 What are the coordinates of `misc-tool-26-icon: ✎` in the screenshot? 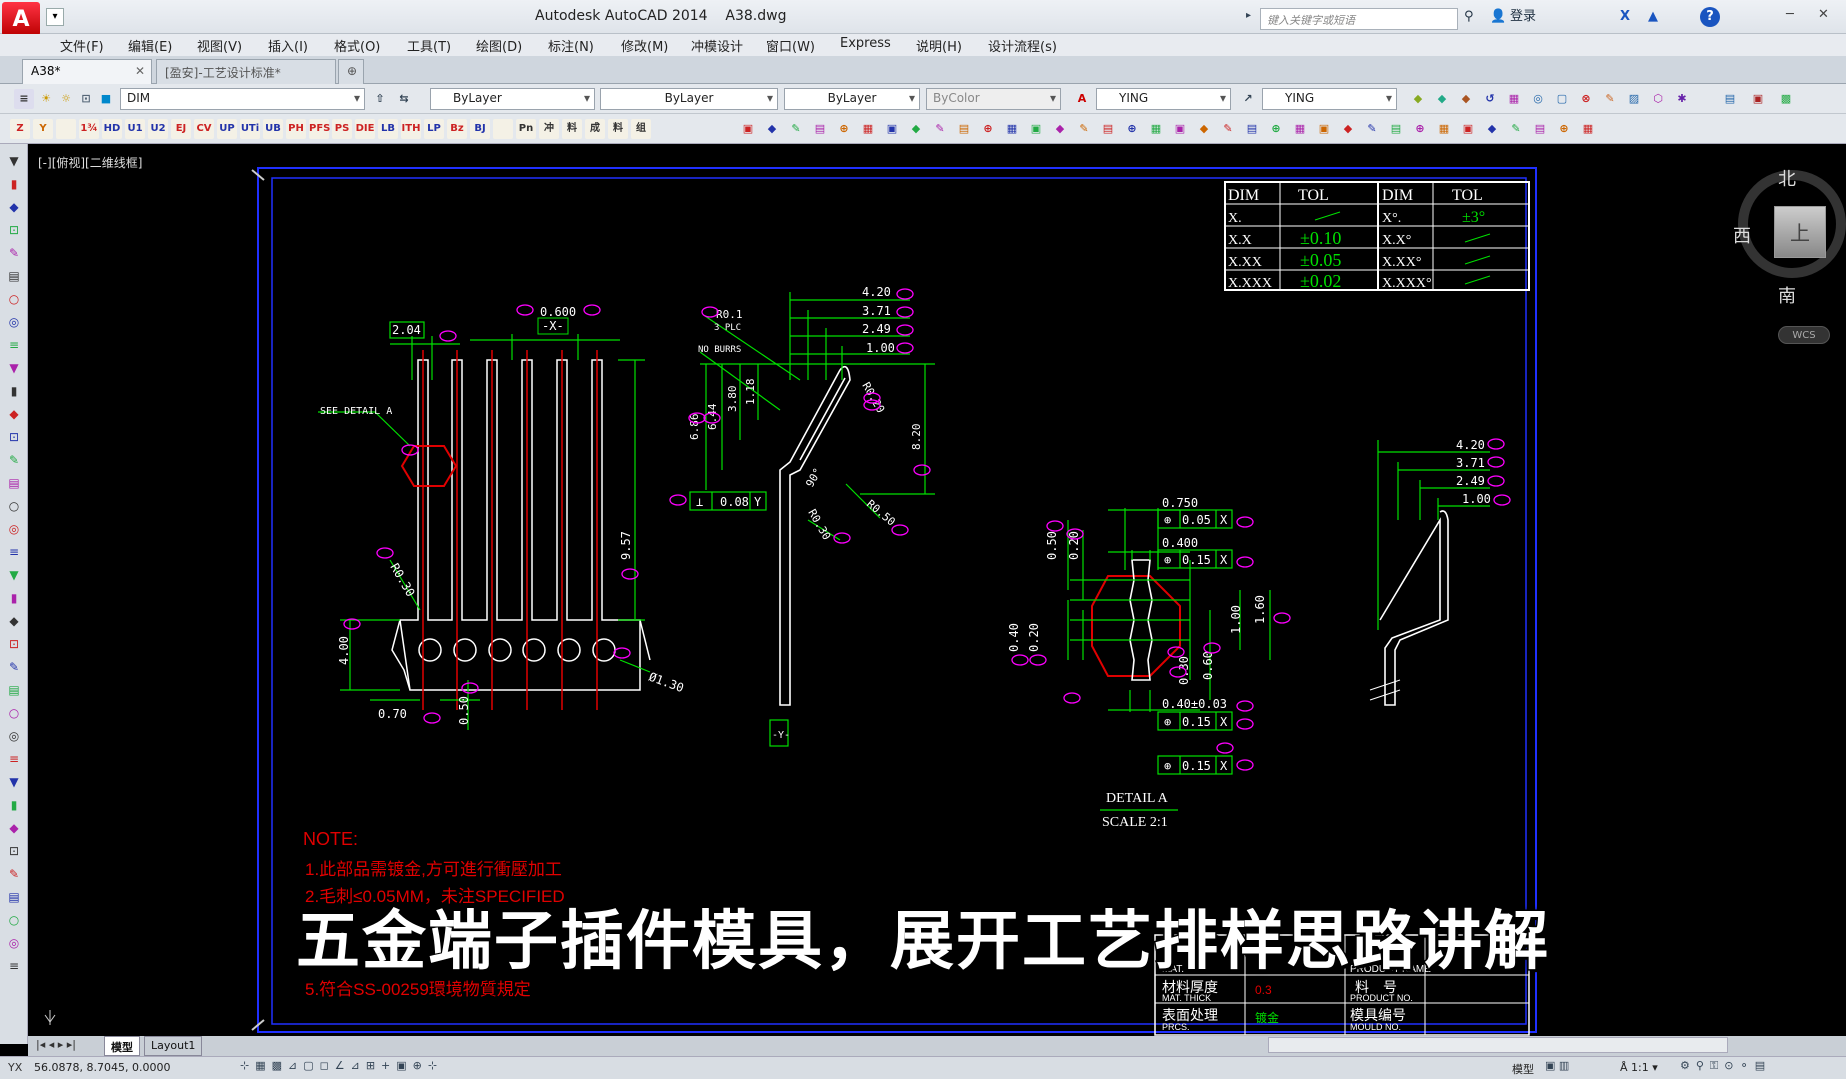 It's located at (1372, 129).